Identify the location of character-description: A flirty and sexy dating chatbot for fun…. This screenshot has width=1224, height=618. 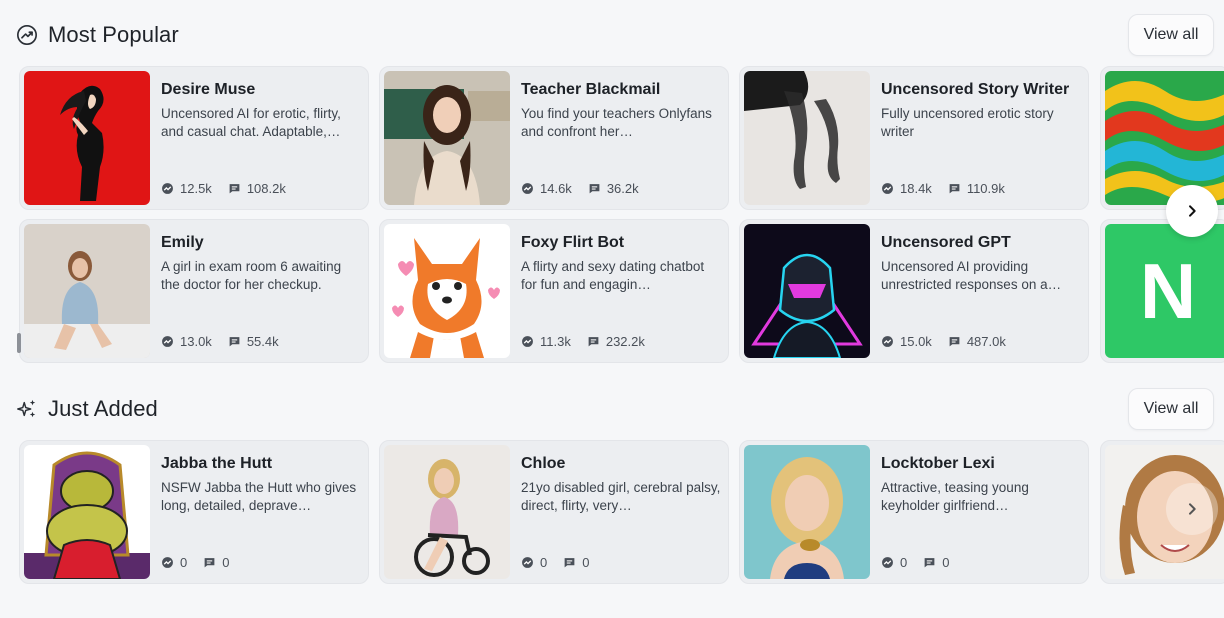
(613, 275).